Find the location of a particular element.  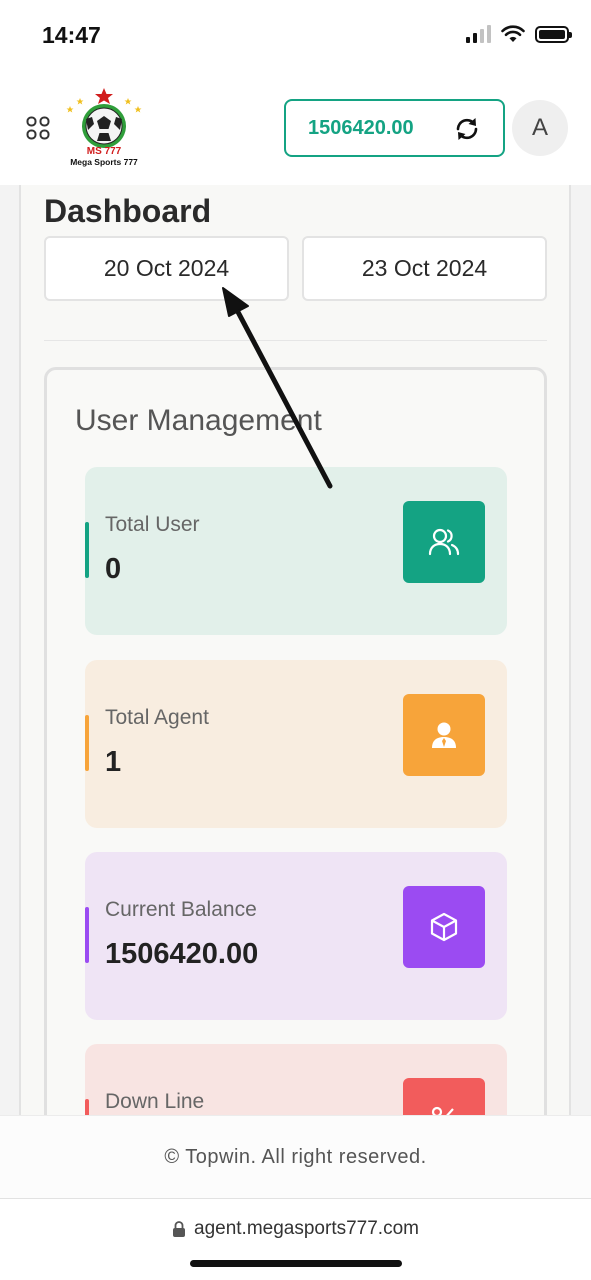

box-icon is located at coordinates (444, 927).